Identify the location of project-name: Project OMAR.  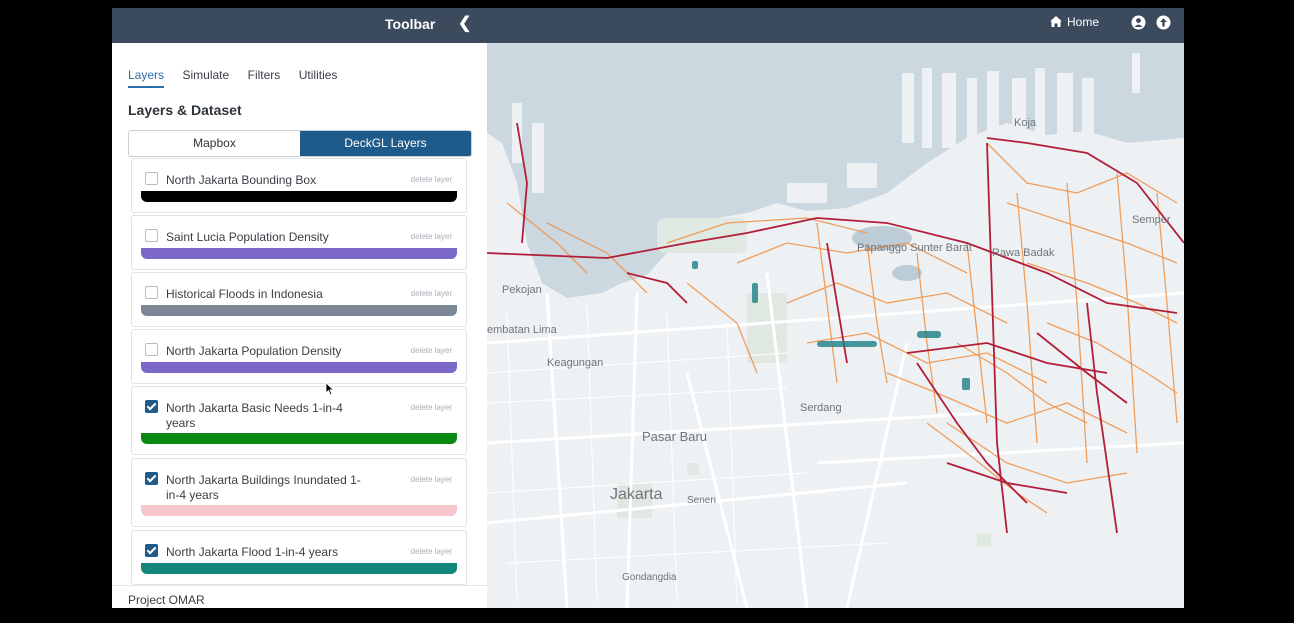
(166, 600).